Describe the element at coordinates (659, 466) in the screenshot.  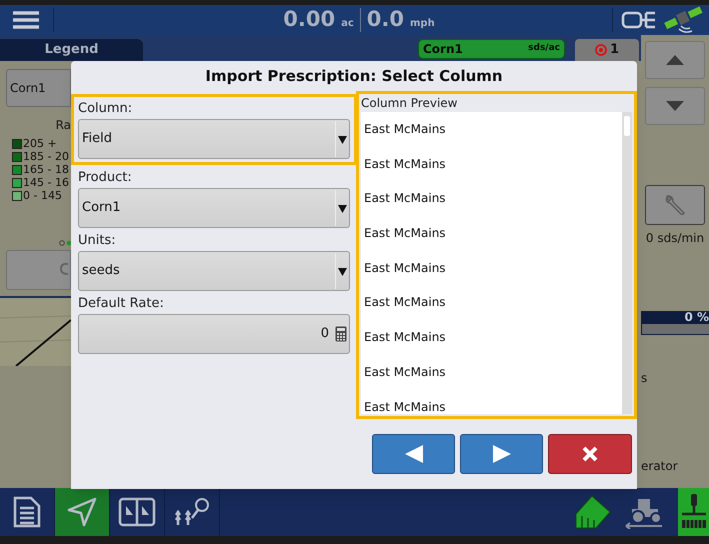
I see `side-text: erator` at that location.